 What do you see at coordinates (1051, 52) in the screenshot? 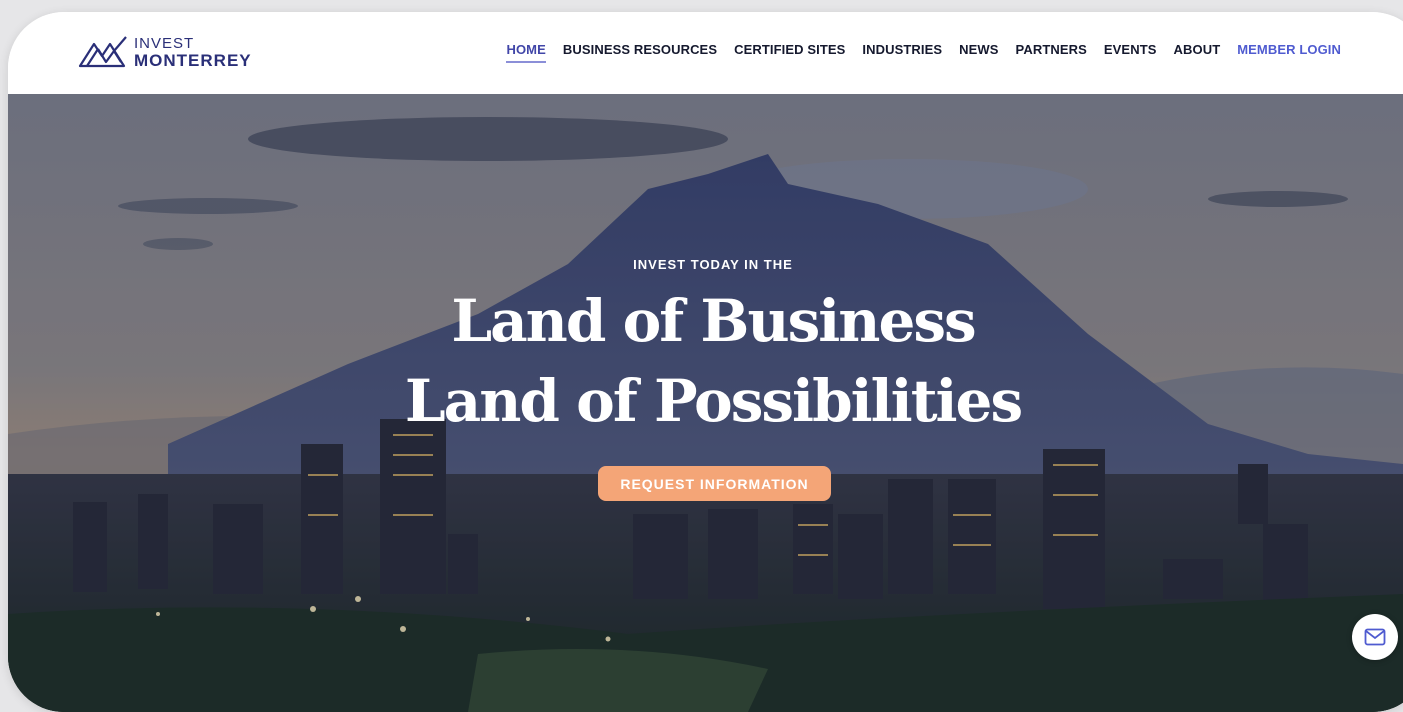
I see `nav-partners: PARTNERS` at bounding box center [1051, 52].